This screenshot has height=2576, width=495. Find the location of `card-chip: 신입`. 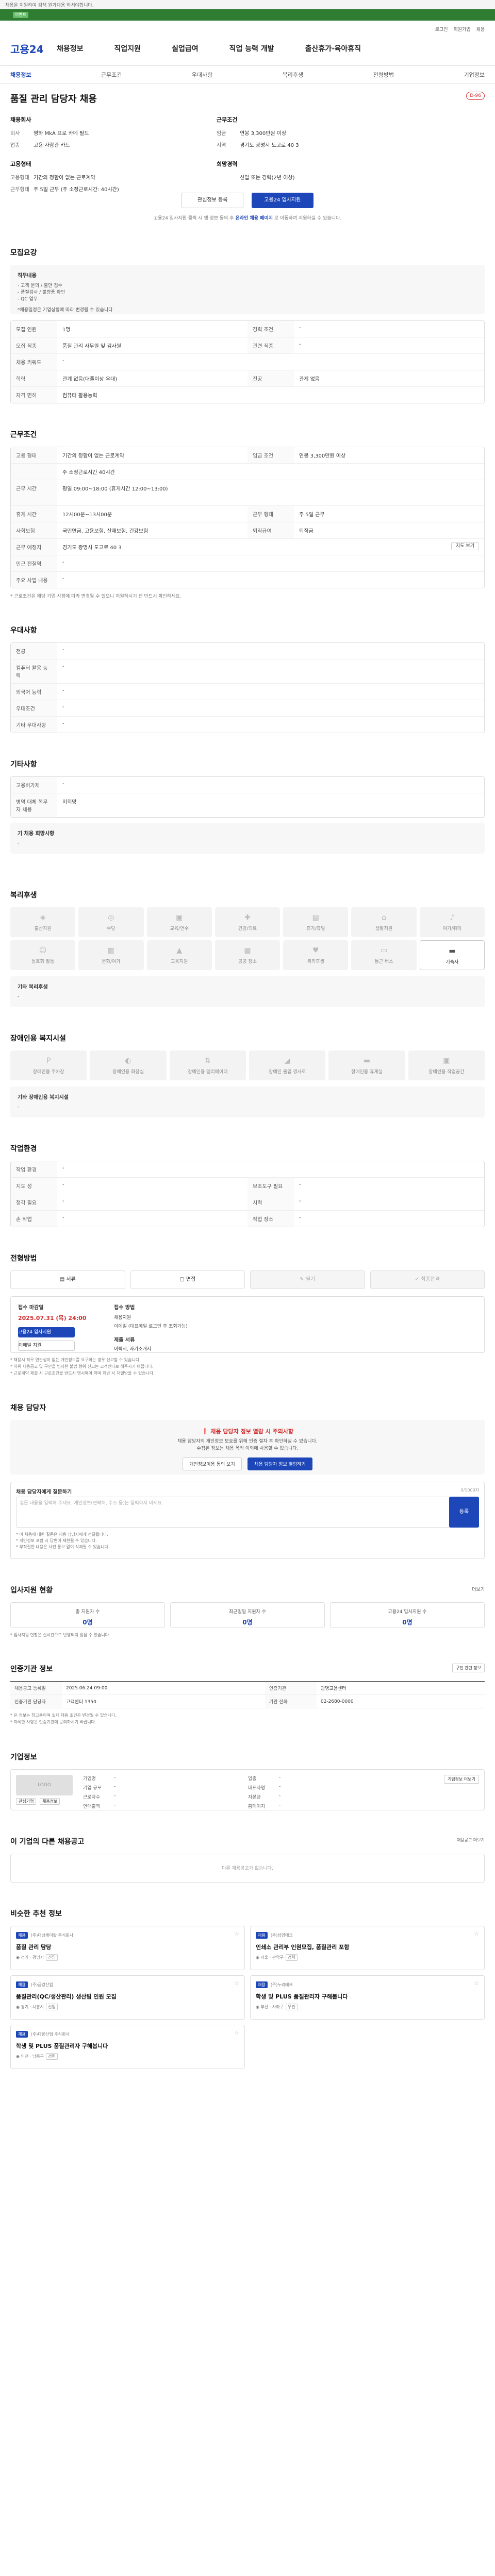

card-chip: 신입 is located at coordinates (51, 2006).